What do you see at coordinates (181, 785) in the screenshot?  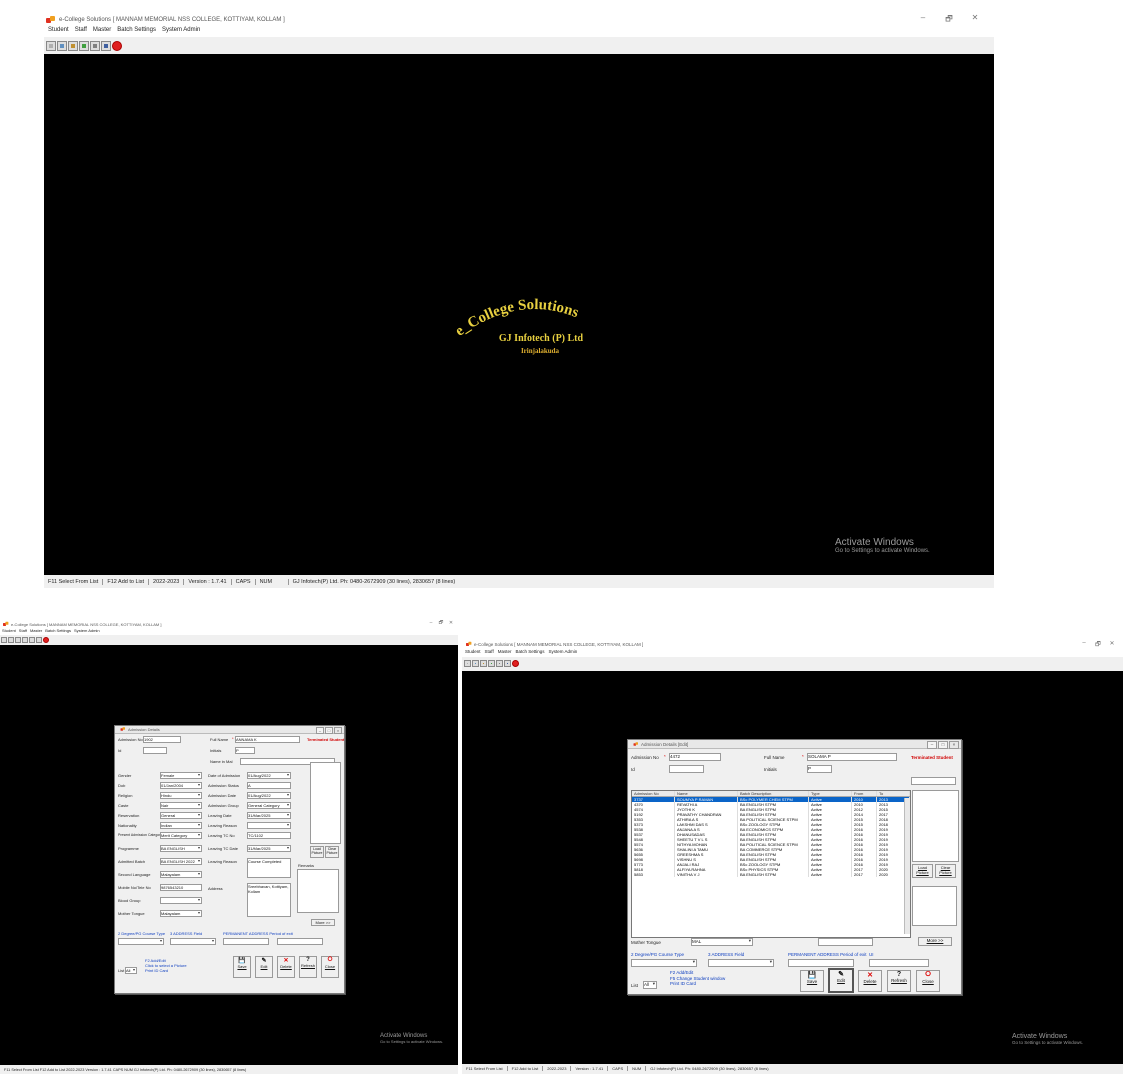 I see `dob-field: 01/Jan/2004` at bounding box center [181, 785].